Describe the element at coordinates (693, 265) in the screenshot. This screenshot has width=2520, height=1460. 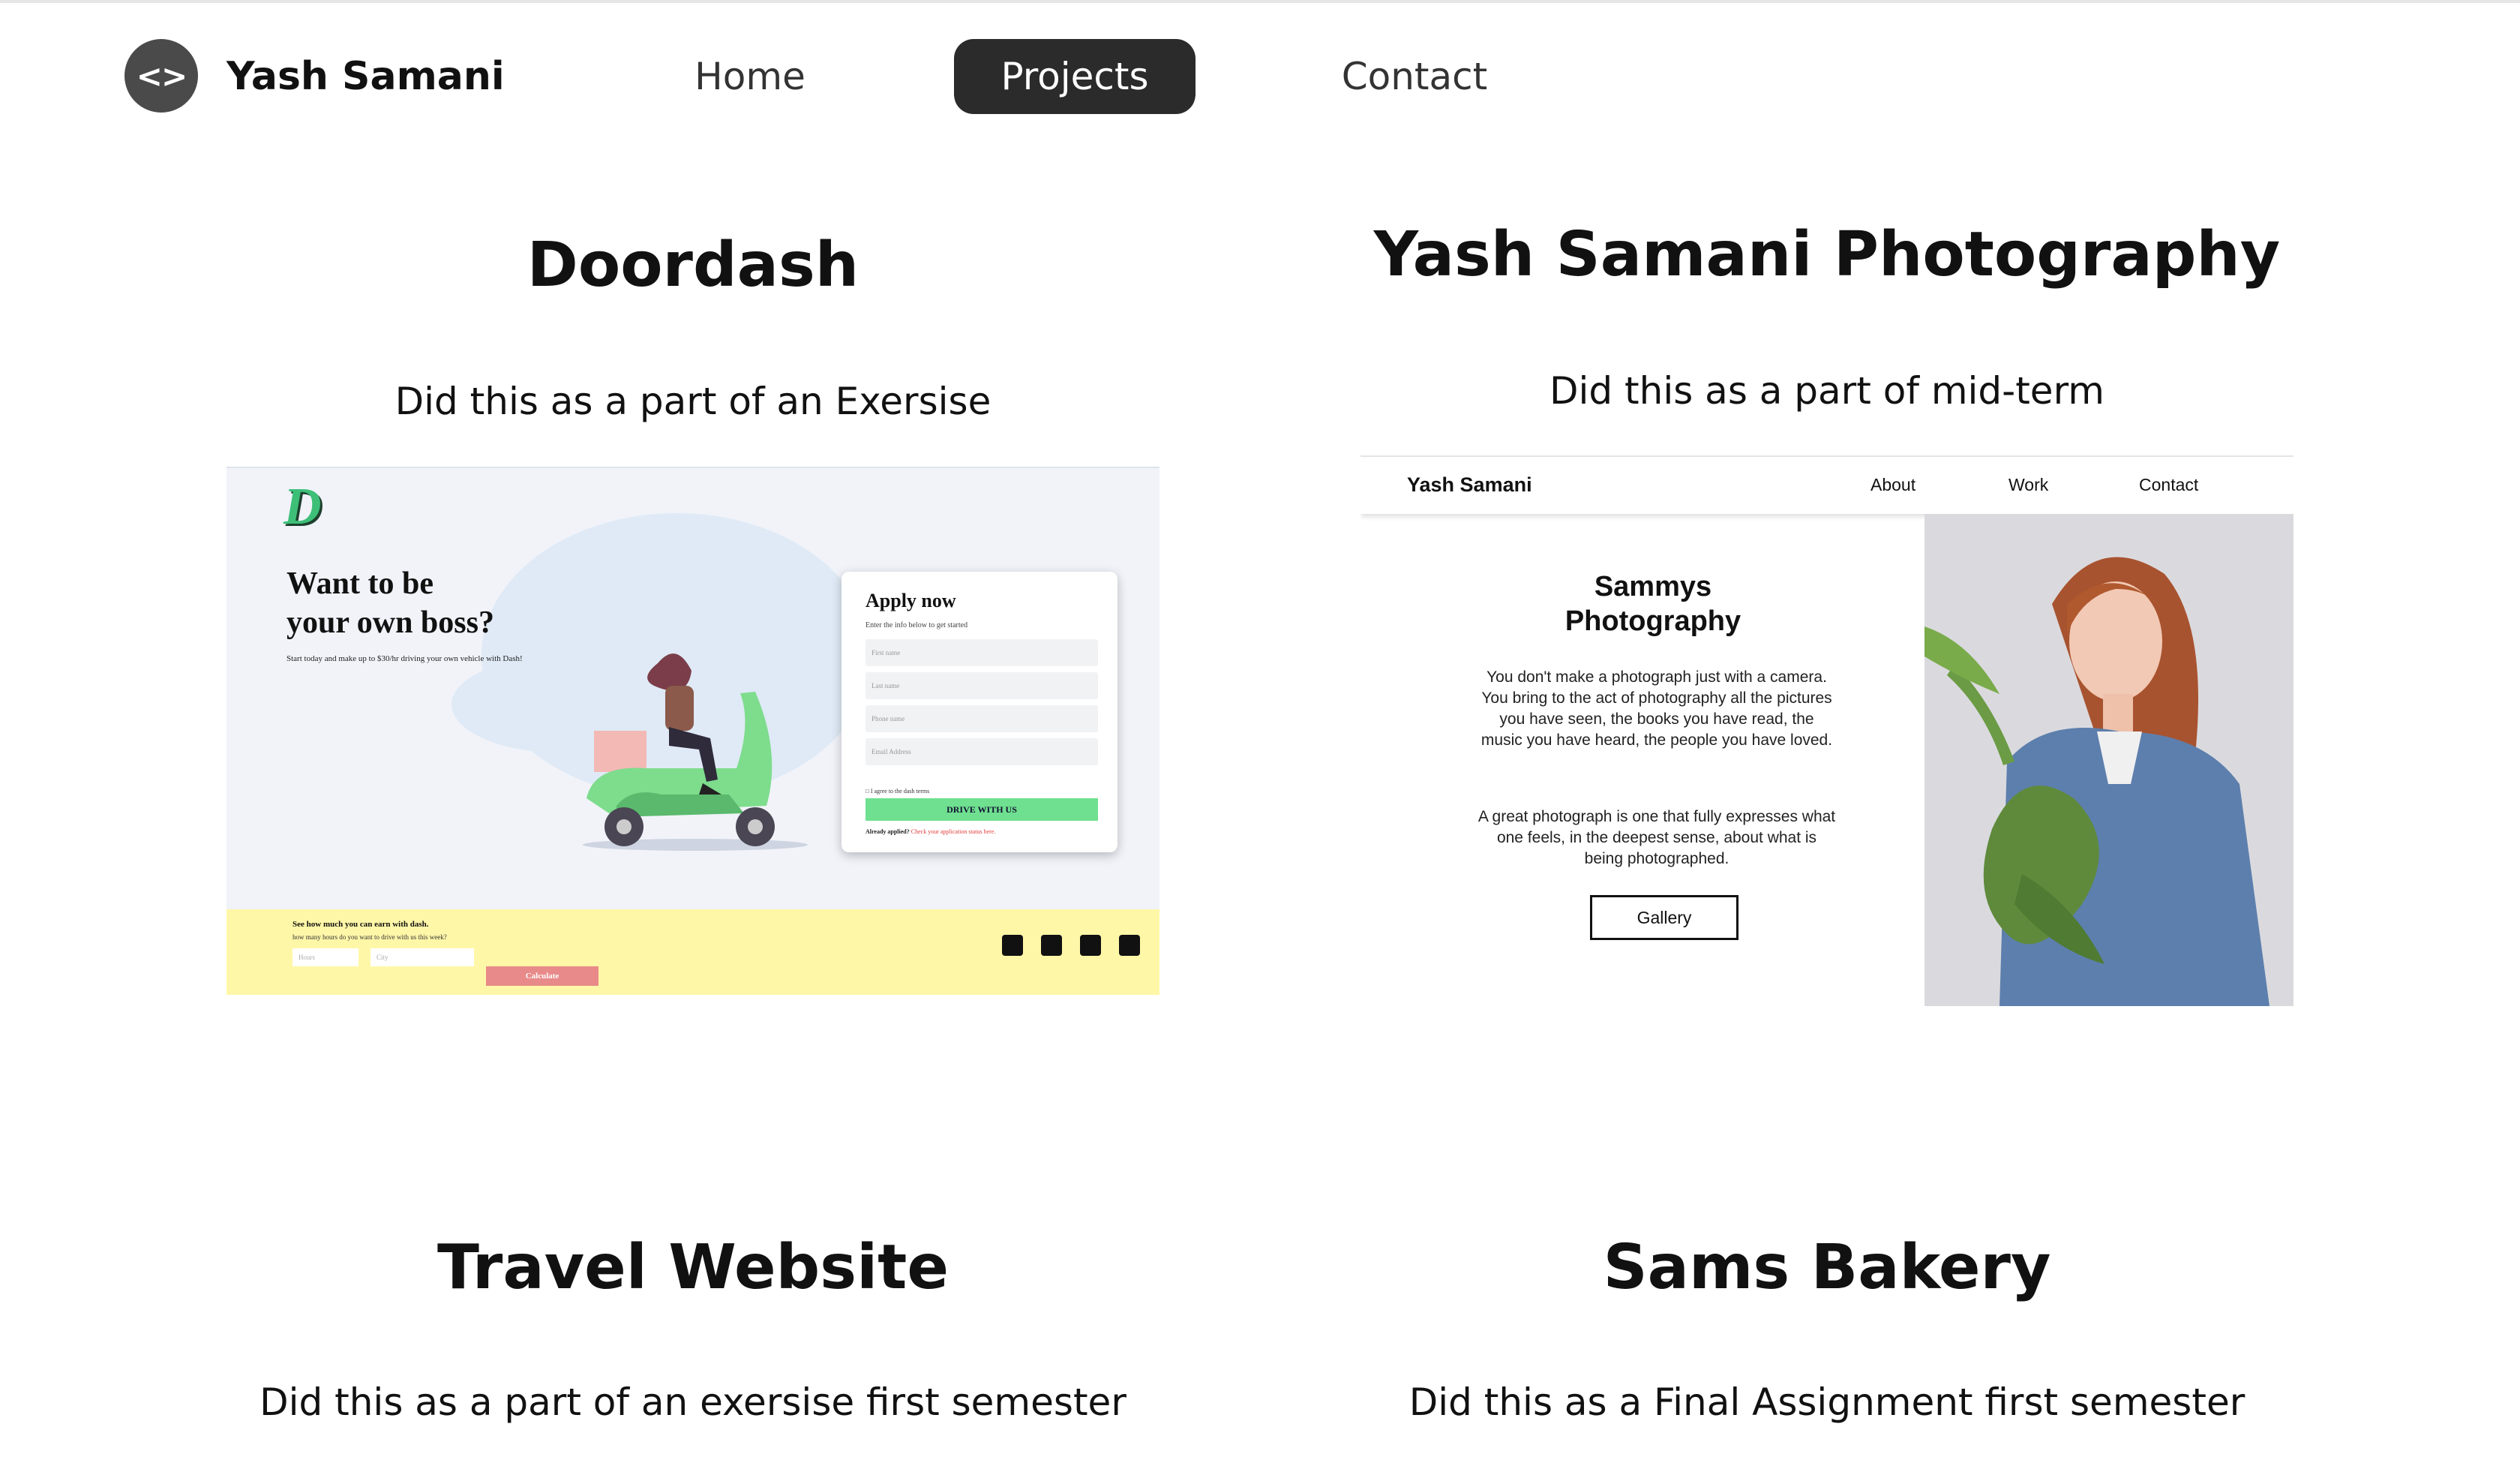
I see `project-title-doordash: Doordash` at that location.